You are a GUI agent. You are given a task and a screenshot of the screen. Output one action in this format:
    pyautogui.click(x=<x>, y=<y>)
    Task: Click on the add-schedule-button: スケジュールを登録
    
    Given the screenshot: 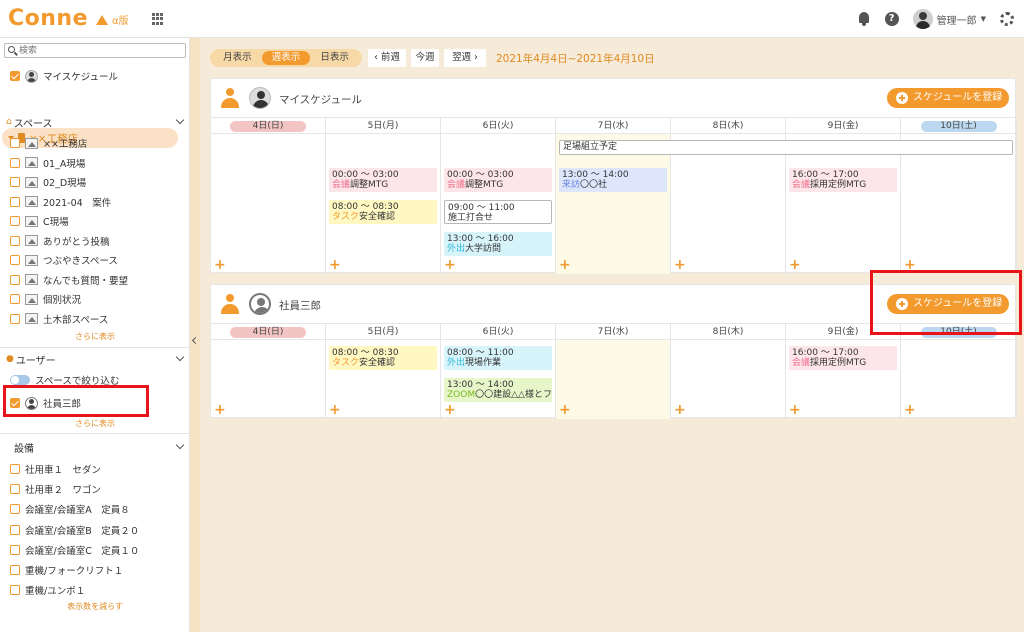 What is the action you would take?
    pyautogui.click(x=948, y=98)
    